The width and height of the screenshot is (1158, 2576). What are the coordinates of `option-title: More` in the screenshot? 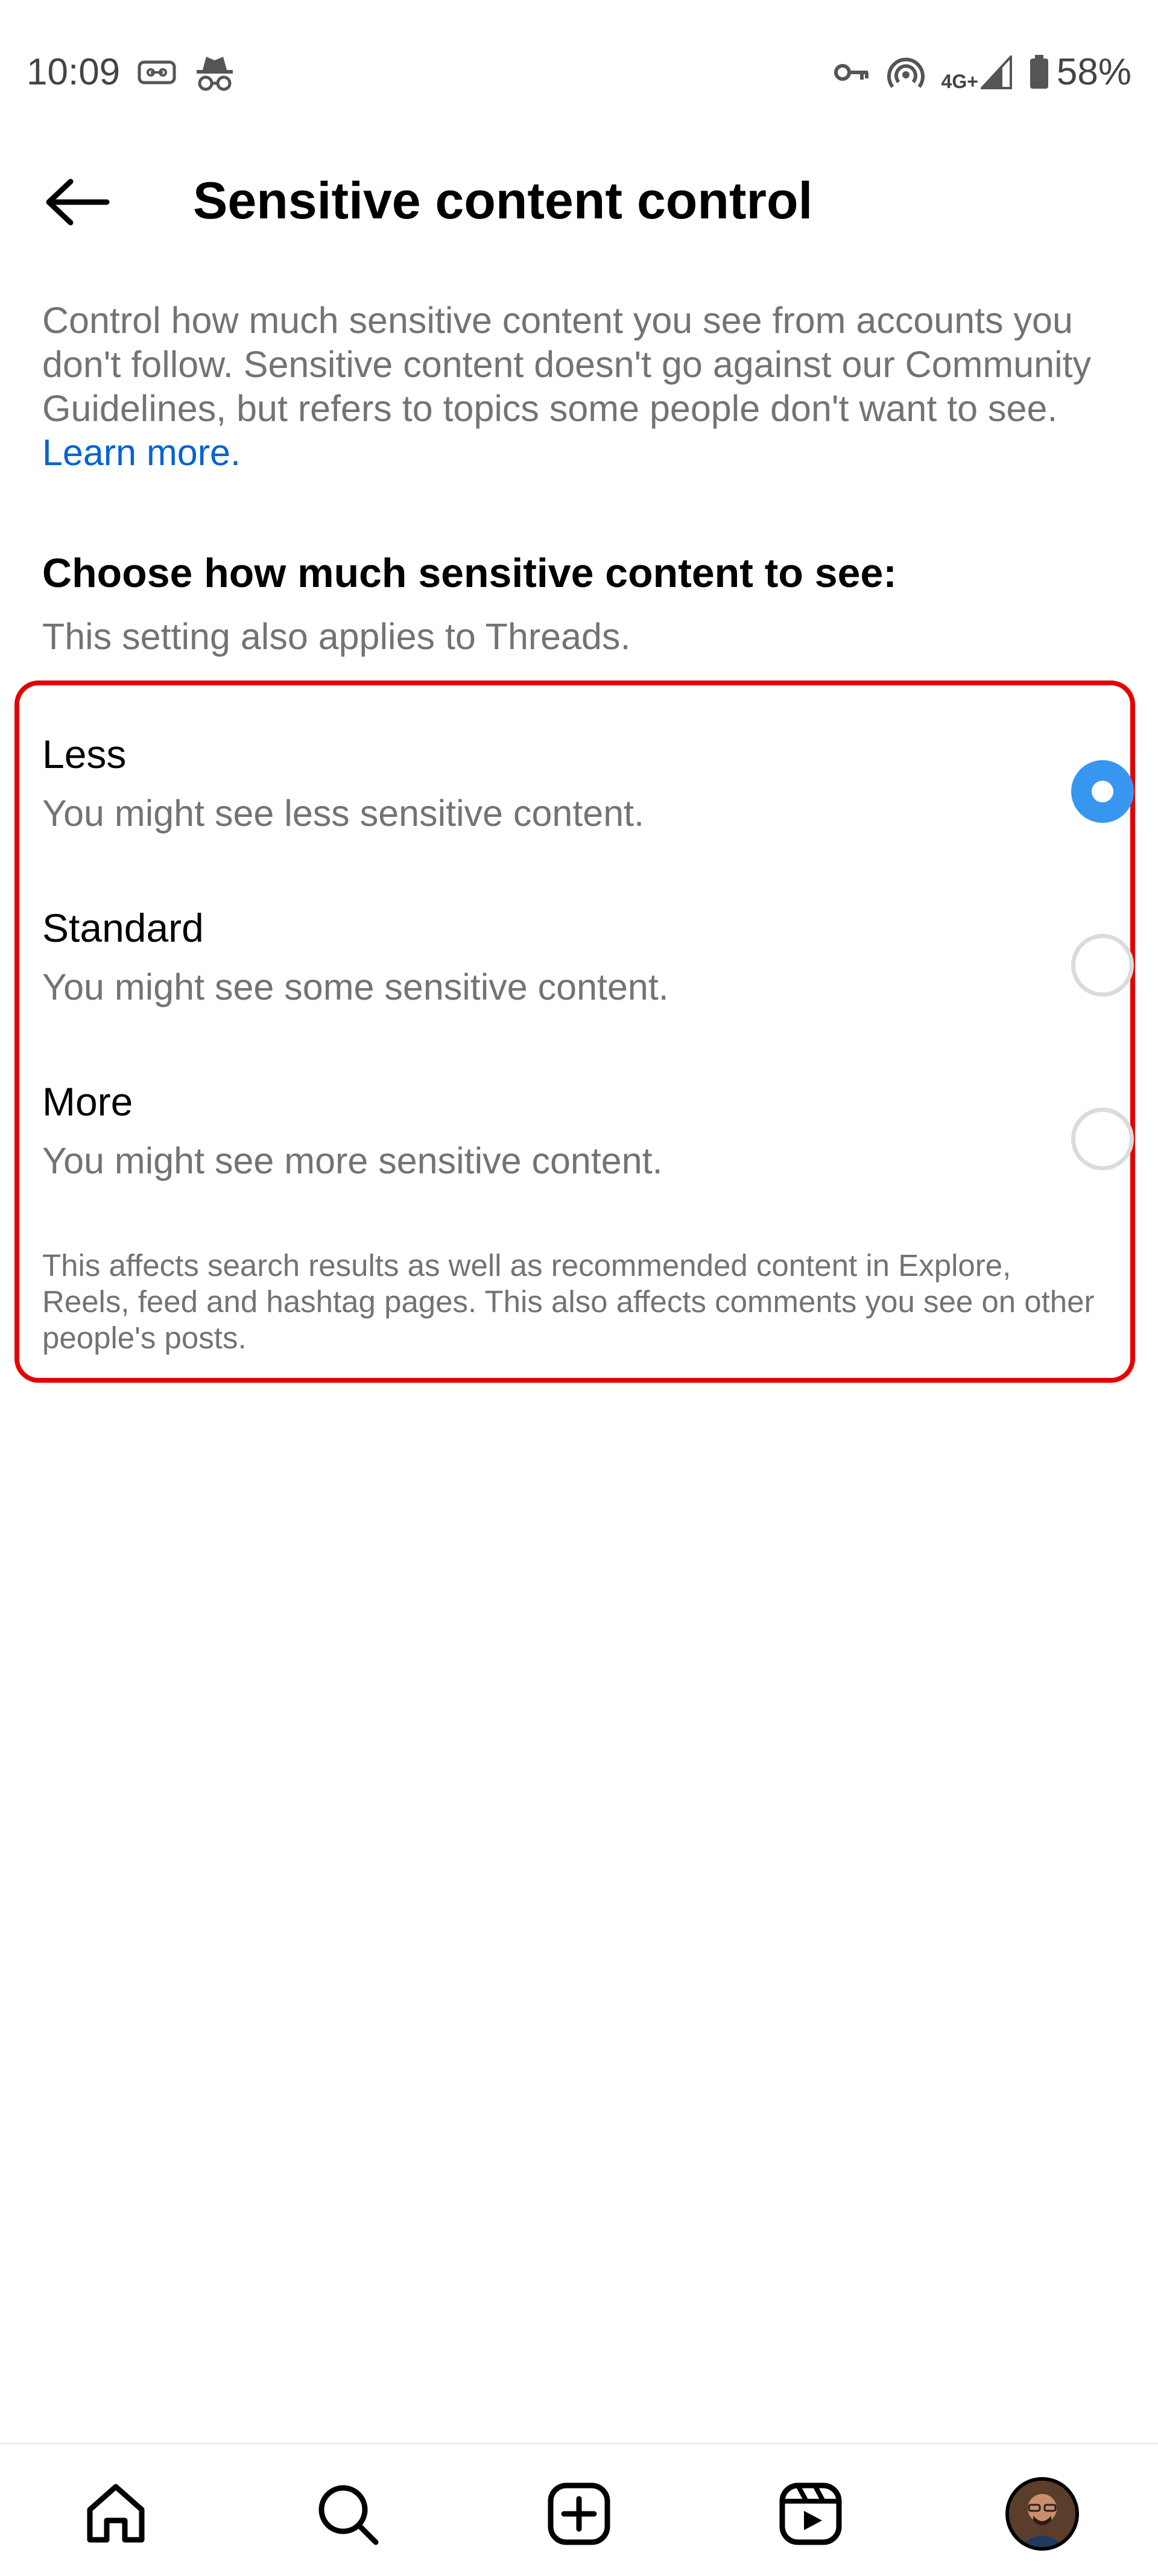 It's located at (87, 1101).